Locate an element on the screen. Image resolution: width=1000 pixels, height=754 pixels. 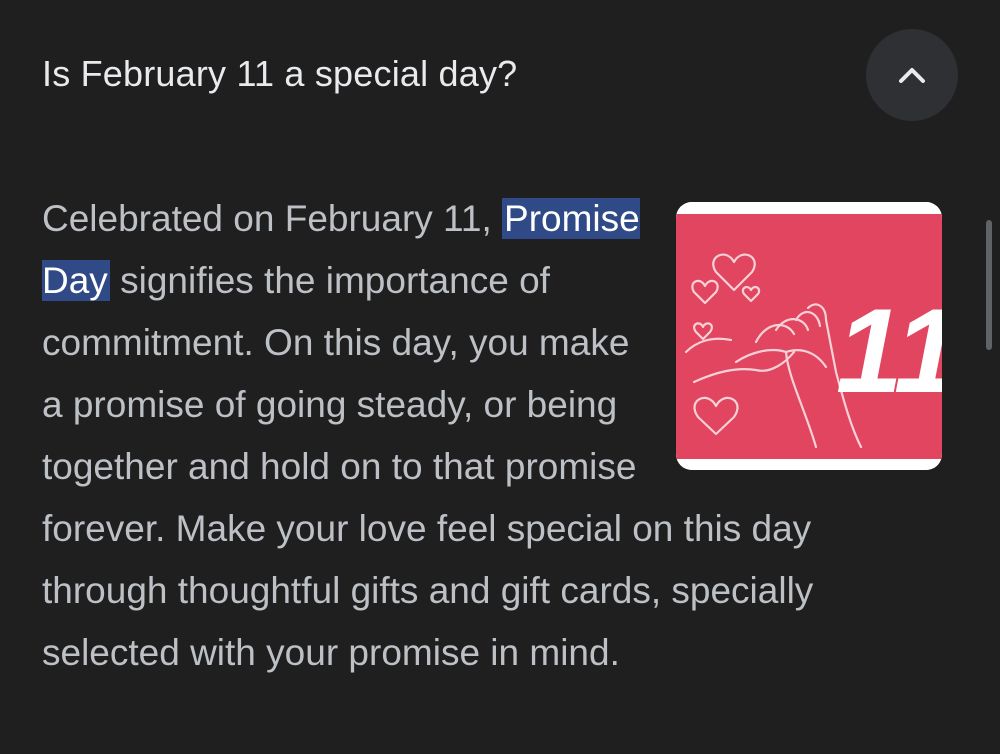
scrollbar-thumb is located at coordinates (989, 285).